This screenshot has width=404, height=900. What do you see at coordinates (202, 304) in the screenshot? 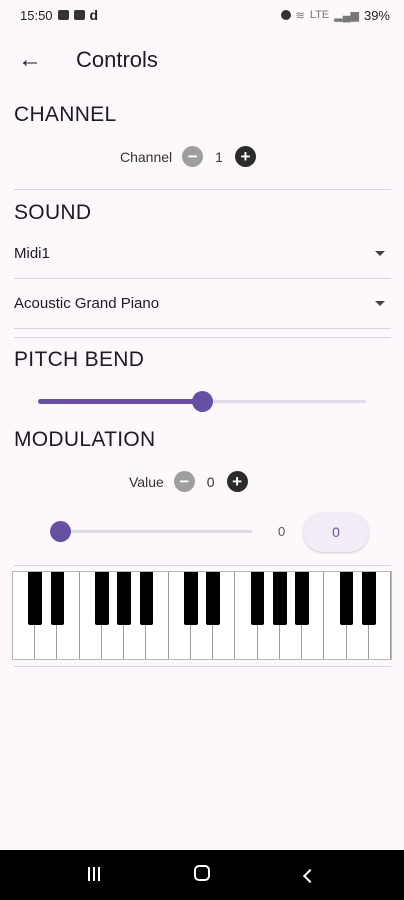
I see `instrument-dropdown: Acoustic Grand Piano` at bounding box center [202, 304].